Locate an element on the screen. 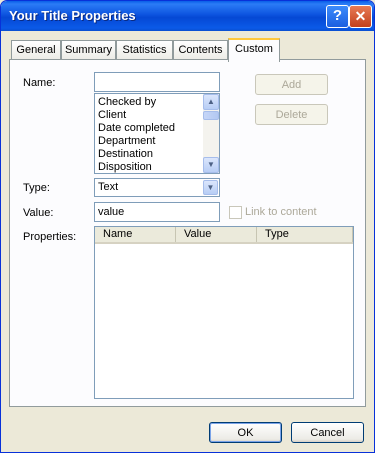 This screenshot has height=453, width=375. add-button: Add is located at coordinates (291, 84).